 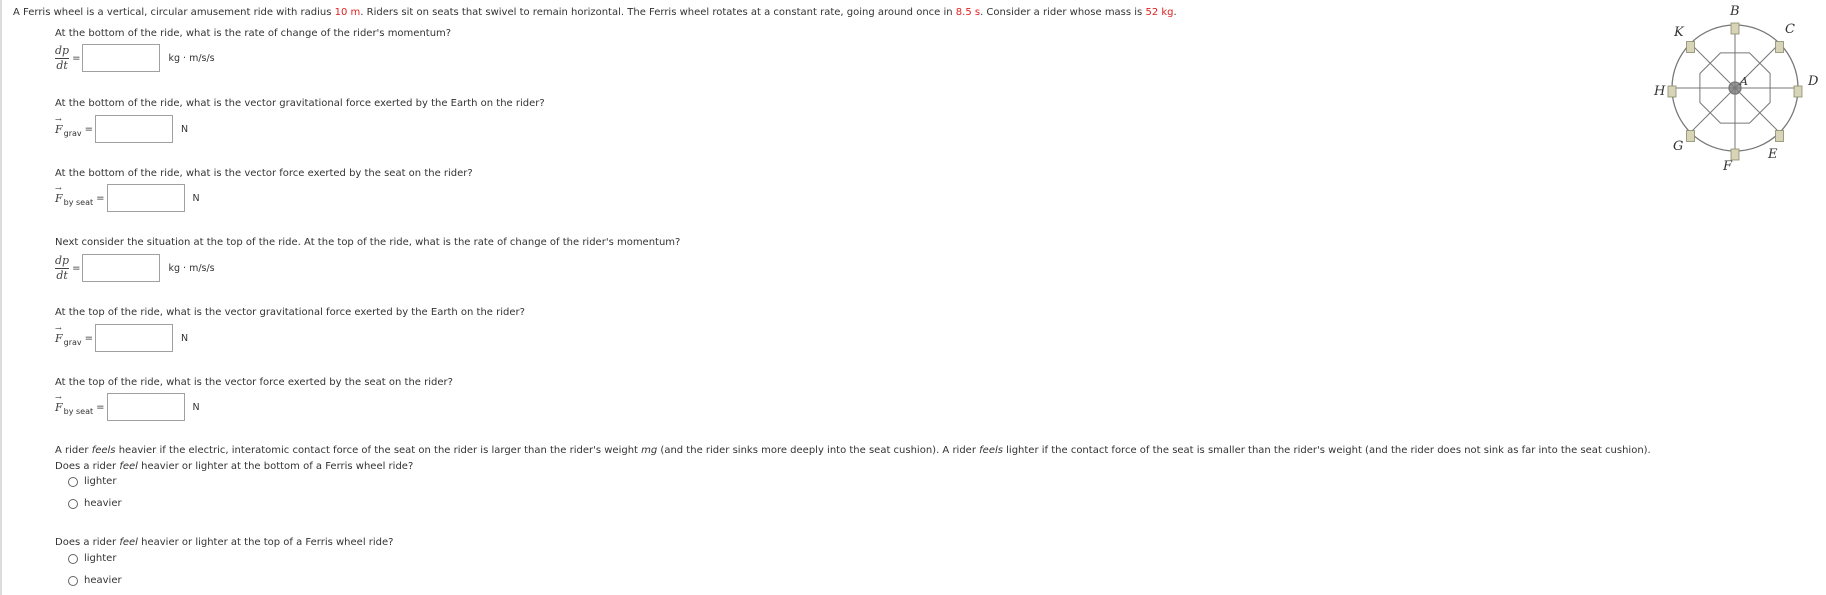 What do you see at coordinates (1, 297) in the screenshot?
I see `page-left-border` at bounding box center [1, 297].